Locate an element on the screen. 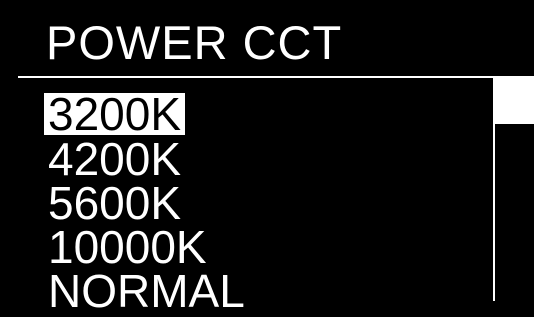 This screenshot has width=534, height=317. option-10000k: 10000K is located at coordinates (146, 247).